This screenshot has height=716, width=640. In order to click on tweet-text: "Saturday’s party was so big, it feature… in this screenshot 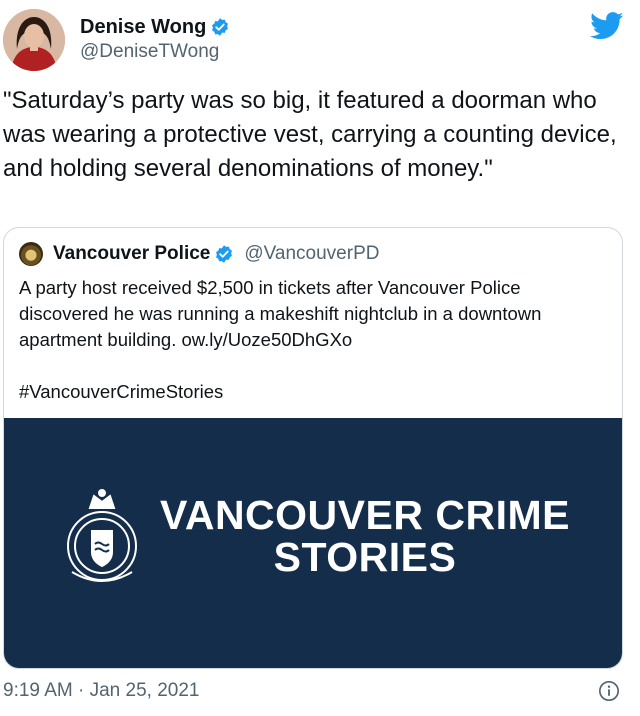, I will do `click(313, 134)`.